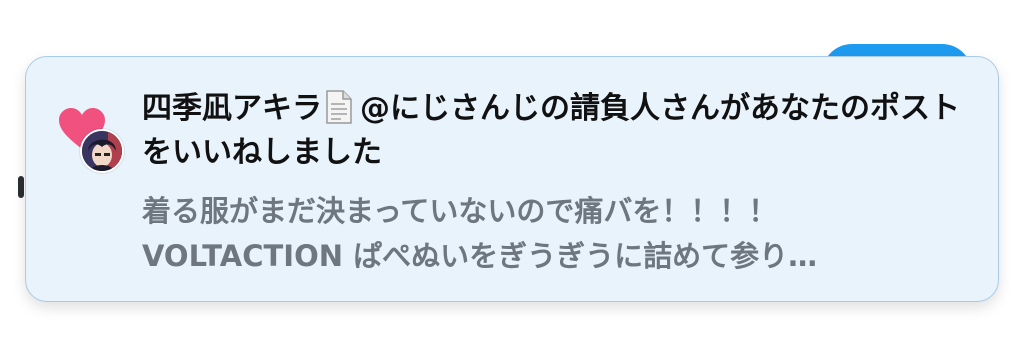 Image resolution: width=1023 pixels, height=341 pixels. Describe the element at coordinates (339, 107) in the screenshot. I see `page-facing-up-emoji` at that location.